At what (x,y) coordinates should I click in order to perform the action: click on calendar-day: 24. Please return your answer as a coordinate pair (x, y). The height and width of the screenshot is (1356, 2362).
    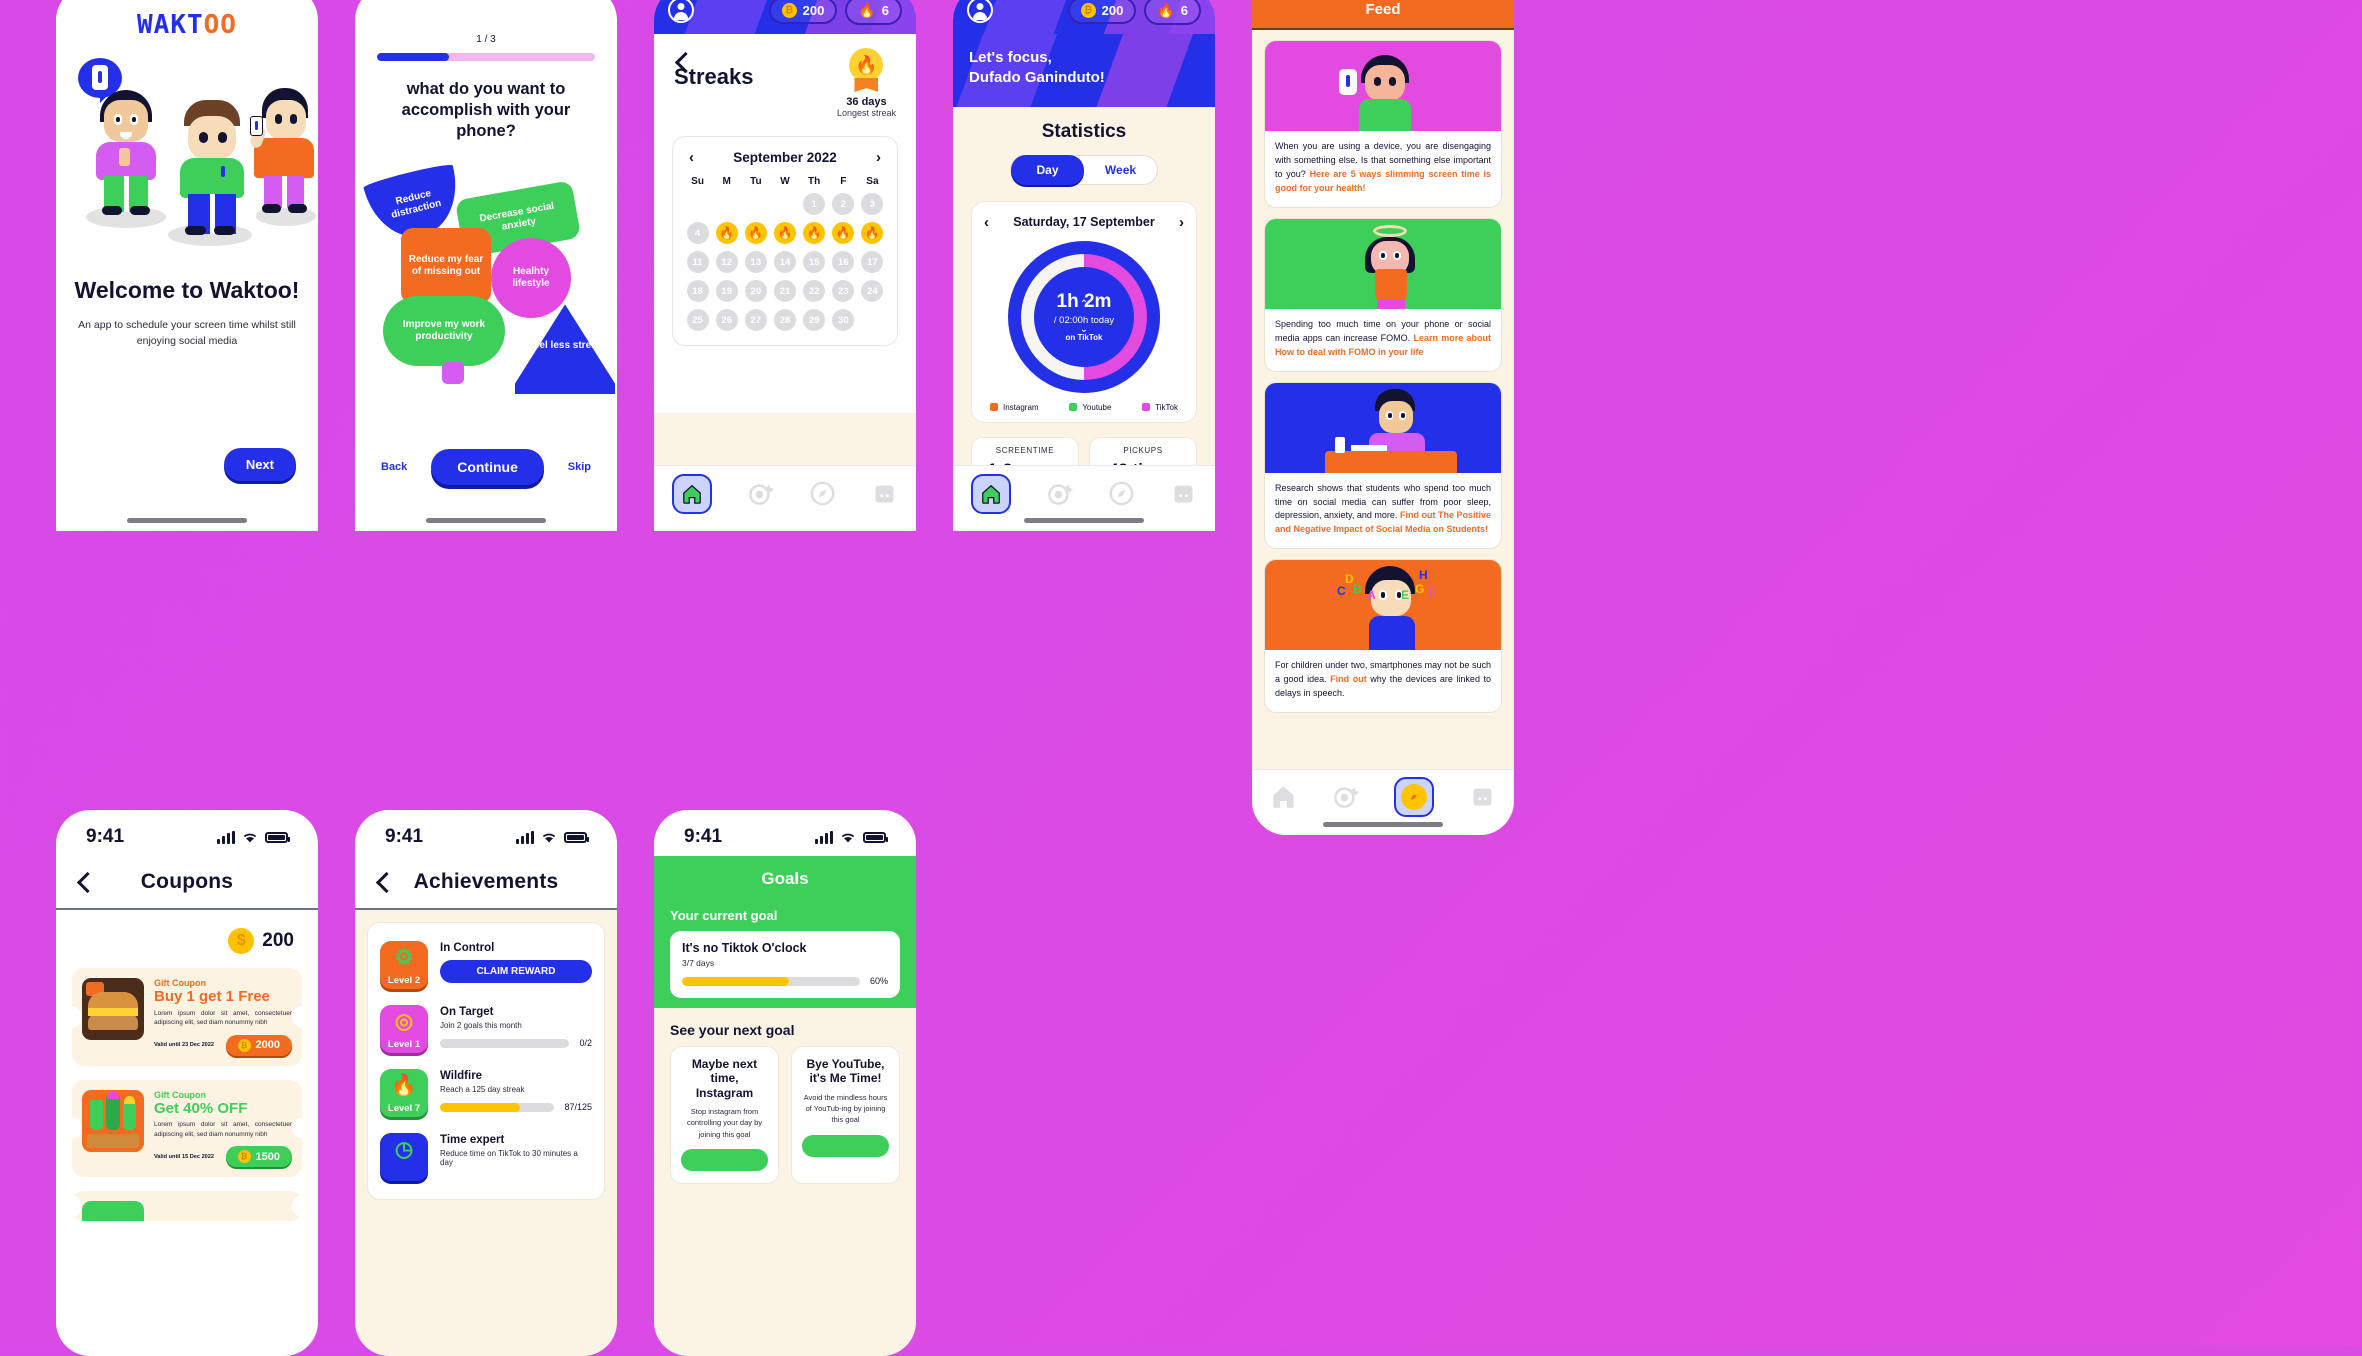
    Looking at the image, I should click on (872, 291).